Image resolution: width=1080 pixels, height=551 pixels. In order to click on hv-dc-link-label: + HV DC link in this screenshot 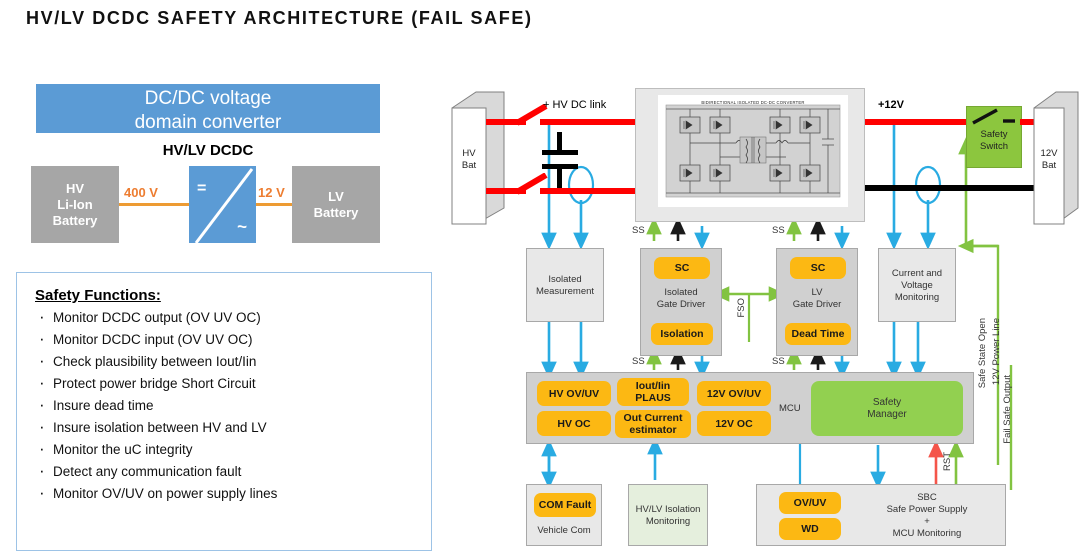, I will do `click(575, 105)`.